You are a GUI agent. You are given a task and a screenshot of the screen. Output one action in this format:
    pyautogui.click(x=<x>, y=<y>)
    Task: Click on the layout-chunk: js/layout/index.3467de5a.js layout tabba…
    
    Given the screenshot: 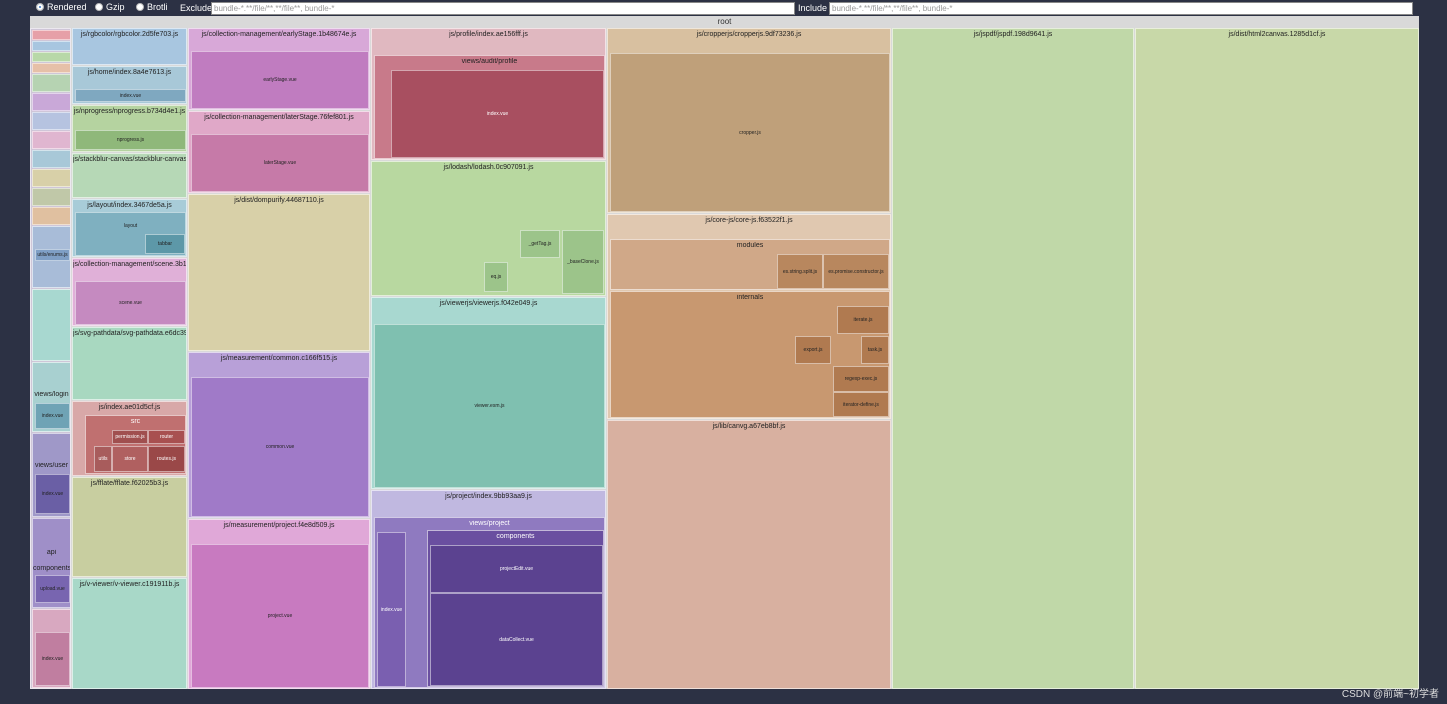 What is the action you would take?
    pyautogui.click(x=129, y=228)
    